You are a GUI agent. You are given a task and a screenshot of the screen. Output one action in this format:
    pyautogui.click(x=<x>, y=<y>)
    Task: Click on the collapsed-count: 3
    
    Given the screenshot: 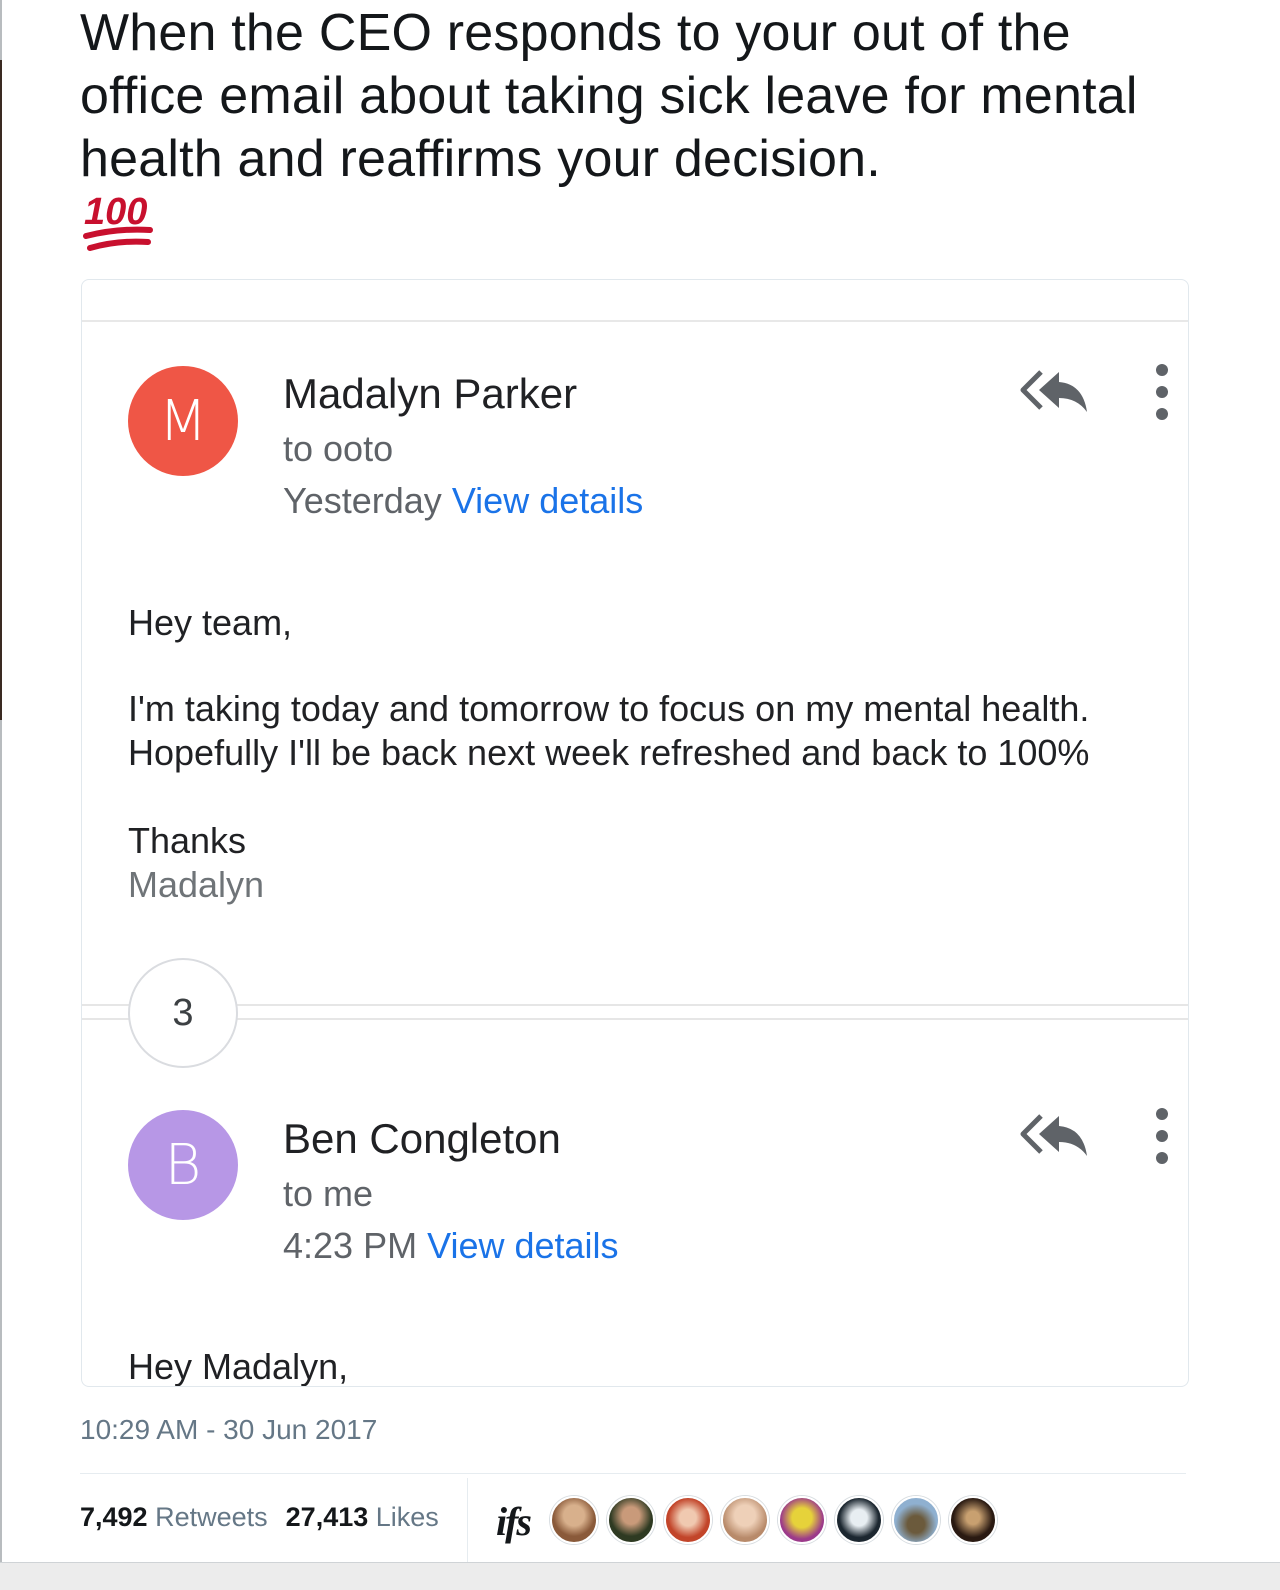 What is the action you would take?
    pyautogui.click(x=183, y=1012)
    